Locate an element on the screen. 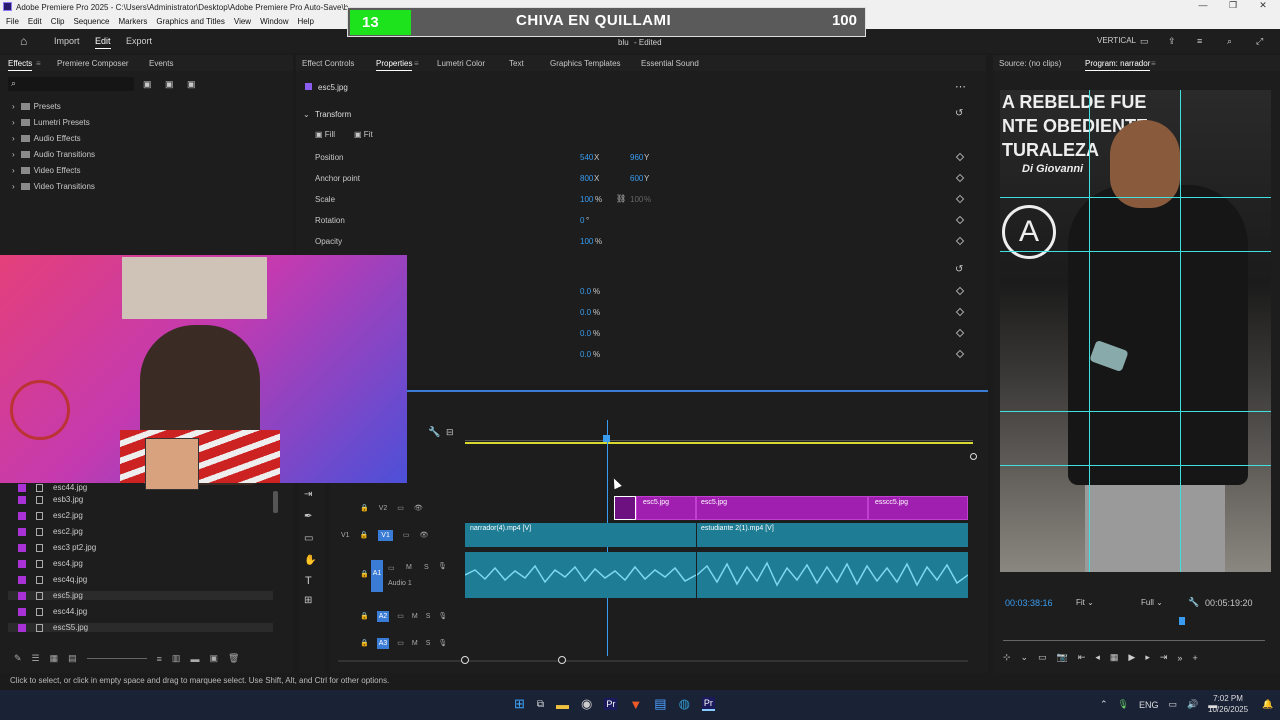 Image resolution: width=1280 pixels, height=720 pixels. trash-icon: 🗑 is located at coordinates (233, 658).